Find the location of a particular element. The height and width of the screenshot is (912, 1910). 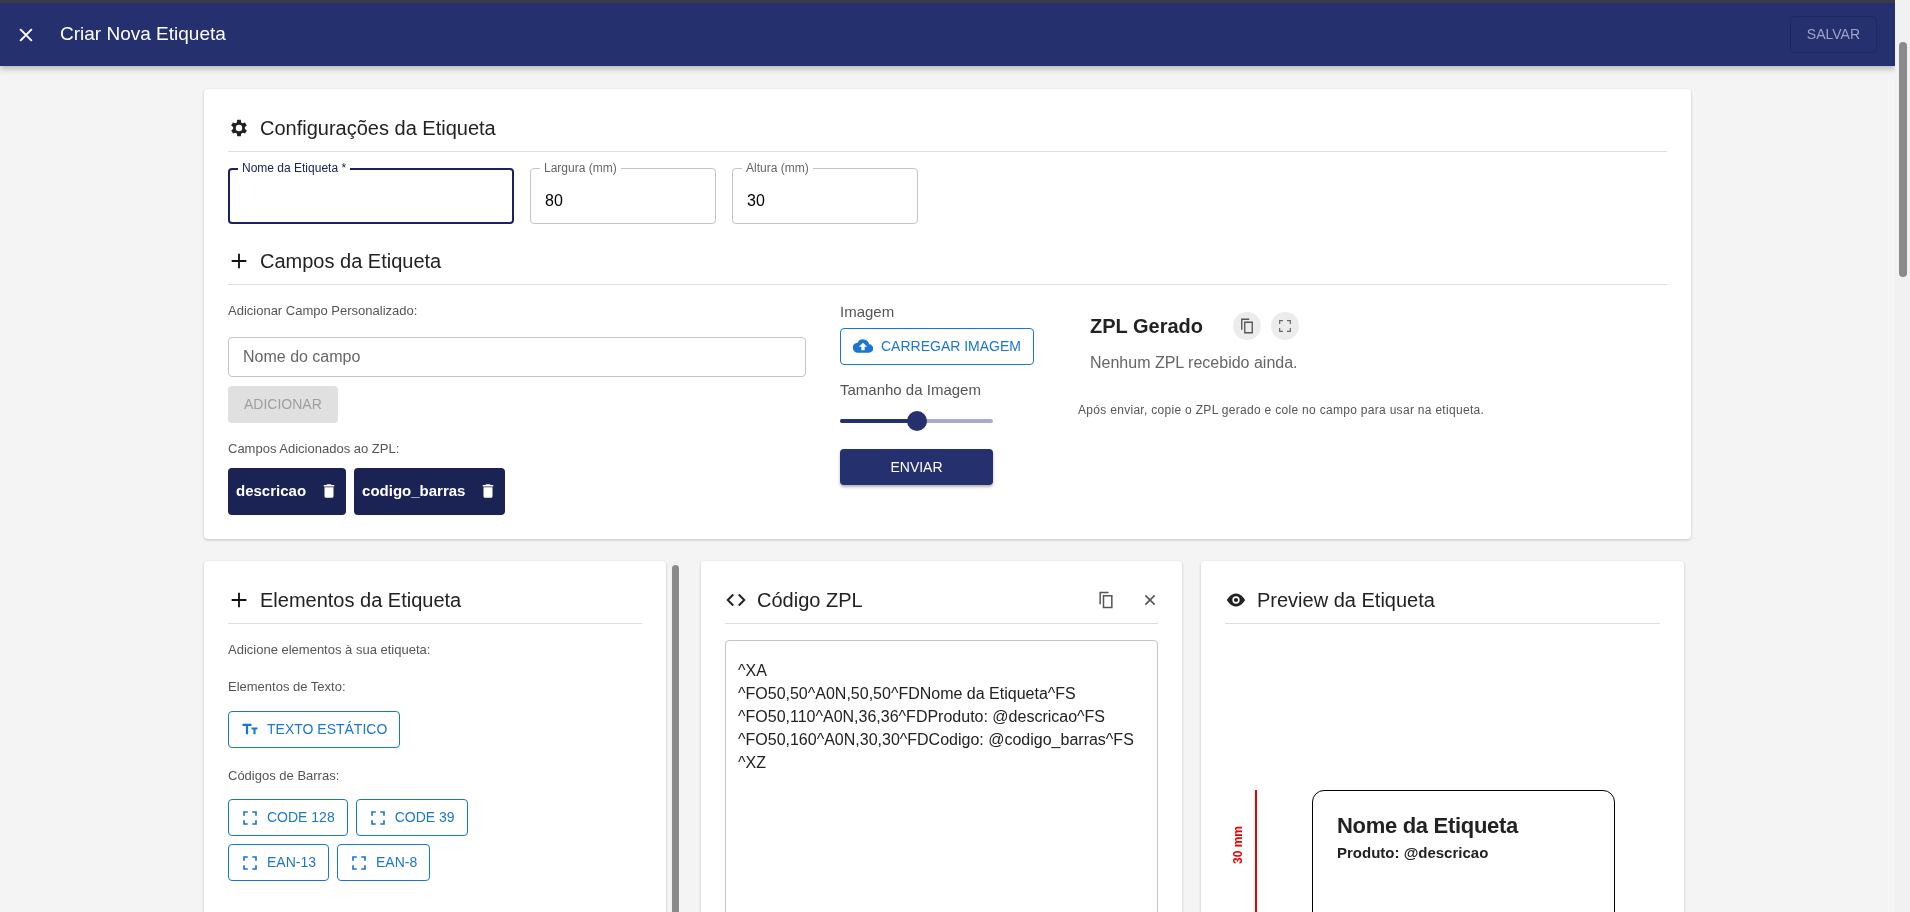

code-line: ^FO50,50^A0N,50,50^FDNome da Etiqueta^FS is located at coordinates (907, 693).